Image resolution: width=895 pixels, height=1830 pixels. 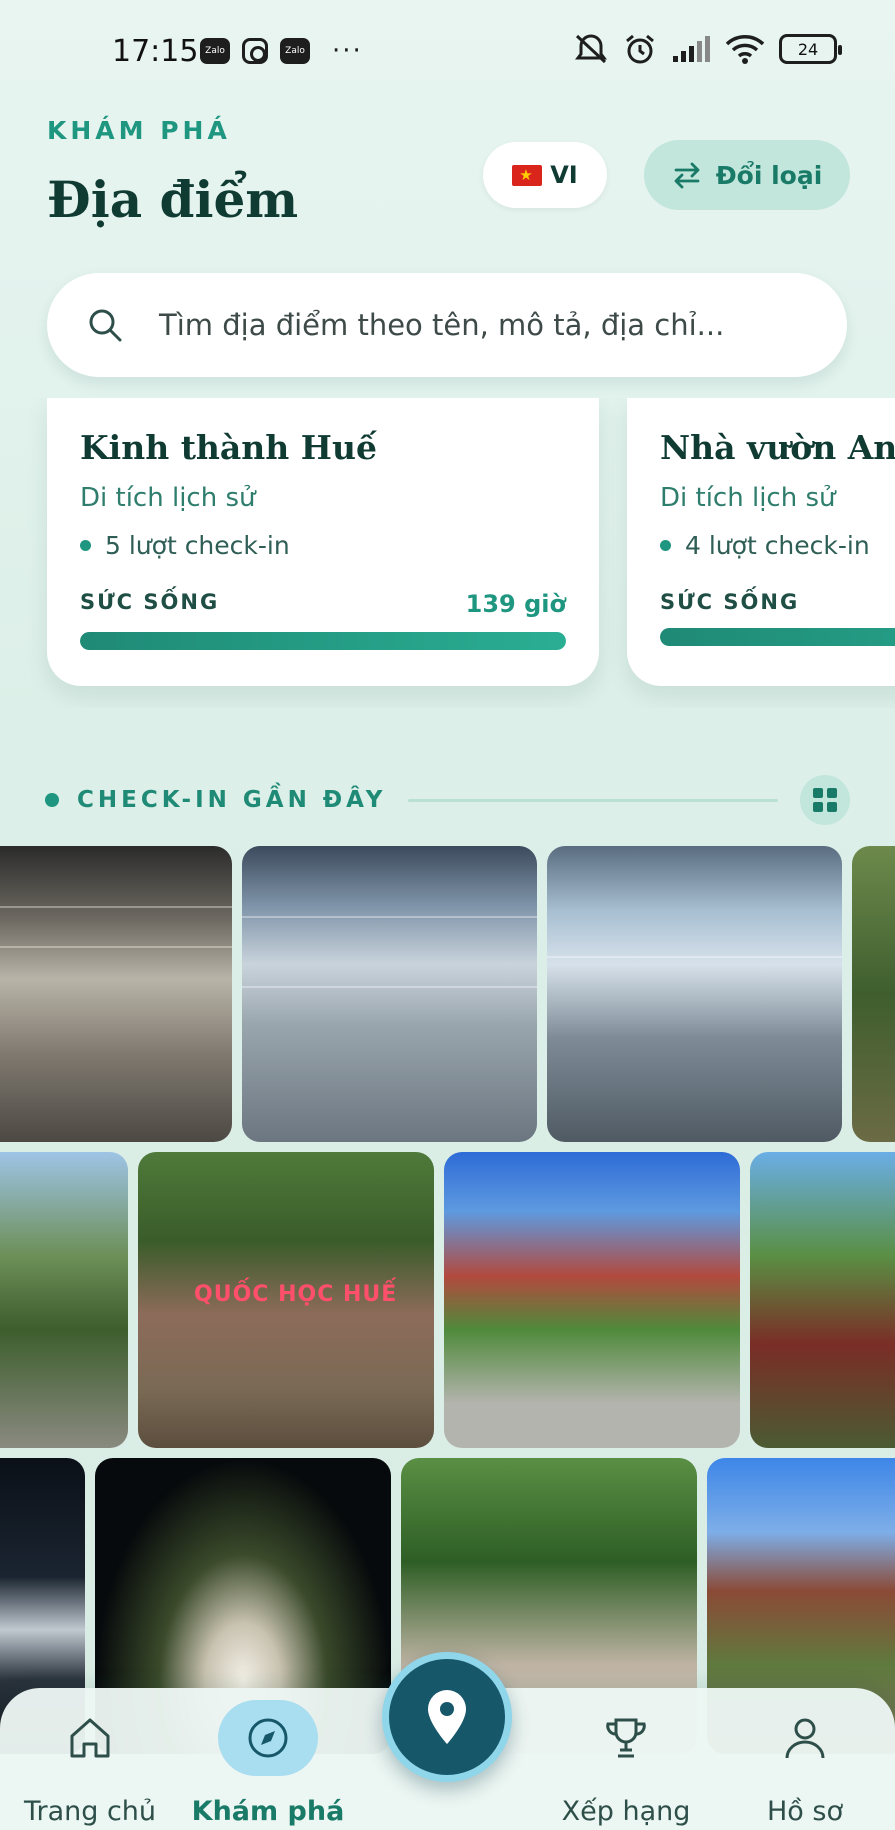 What do you see at coordinates (173, 199) in the screenshot?
I see `page-title: Địa điểm` at bounding box center [173, 199].